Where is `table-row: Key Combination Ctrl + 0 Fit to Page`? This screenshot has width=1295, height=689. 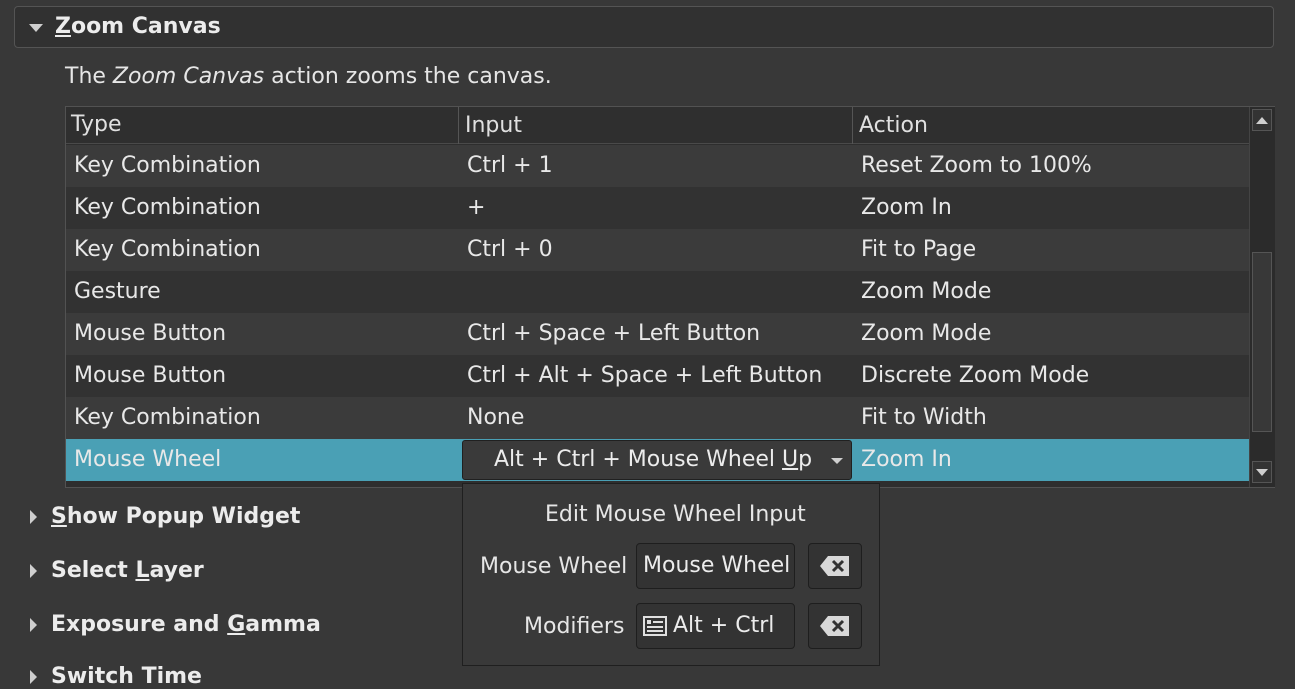 table-row: Key Combination Ctrl + 0 Fit to Page is located at coordinates (657, 250).